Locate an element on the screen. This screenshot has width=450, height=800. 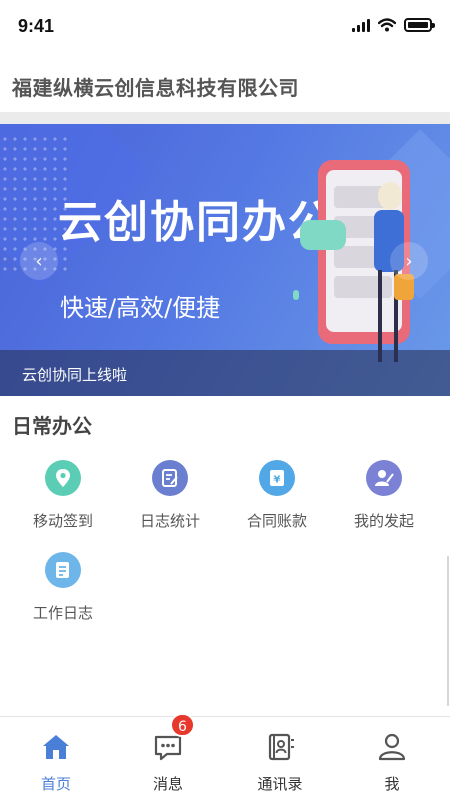
banner-subtitle: 快速/高效/便捷 is located at coordinates (140, 308).